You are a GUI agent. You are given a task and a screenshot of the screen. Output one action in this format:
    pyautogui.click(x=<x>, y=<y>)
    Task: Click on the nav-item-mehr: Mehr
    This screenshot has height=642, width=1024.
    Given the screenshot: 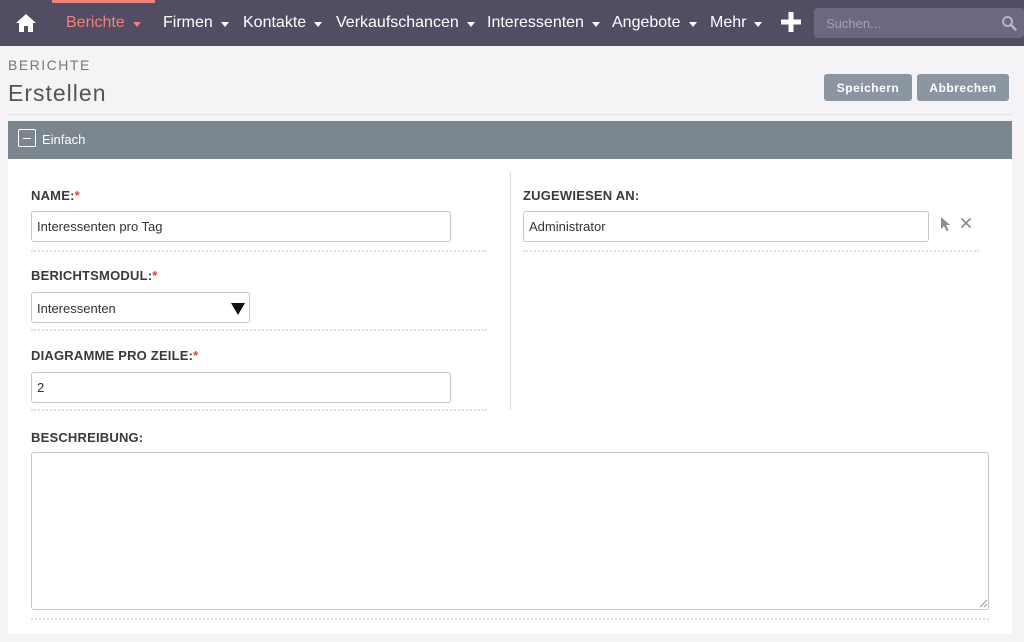 What is the action you would take?
    pyautogui.click(x=736, y=23)
    